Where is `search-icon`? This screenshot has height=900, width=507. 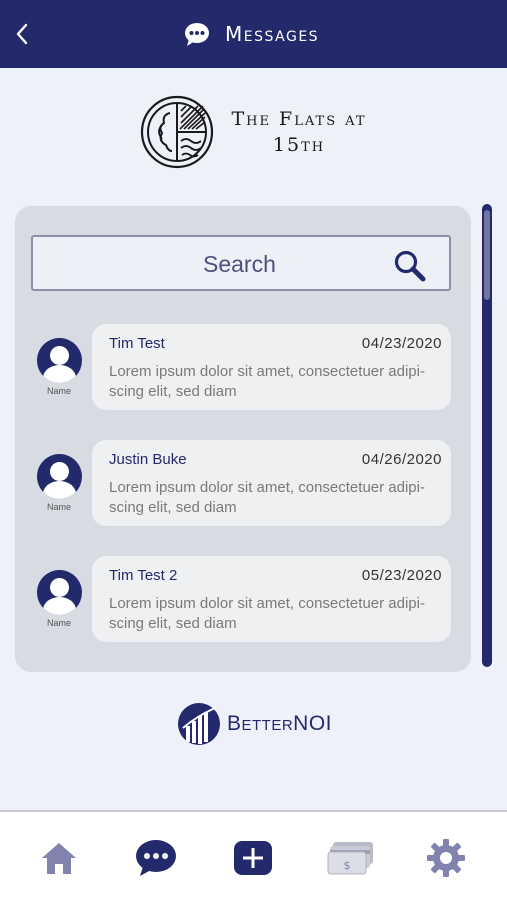 search-icon is located at coordinates (410, 266).